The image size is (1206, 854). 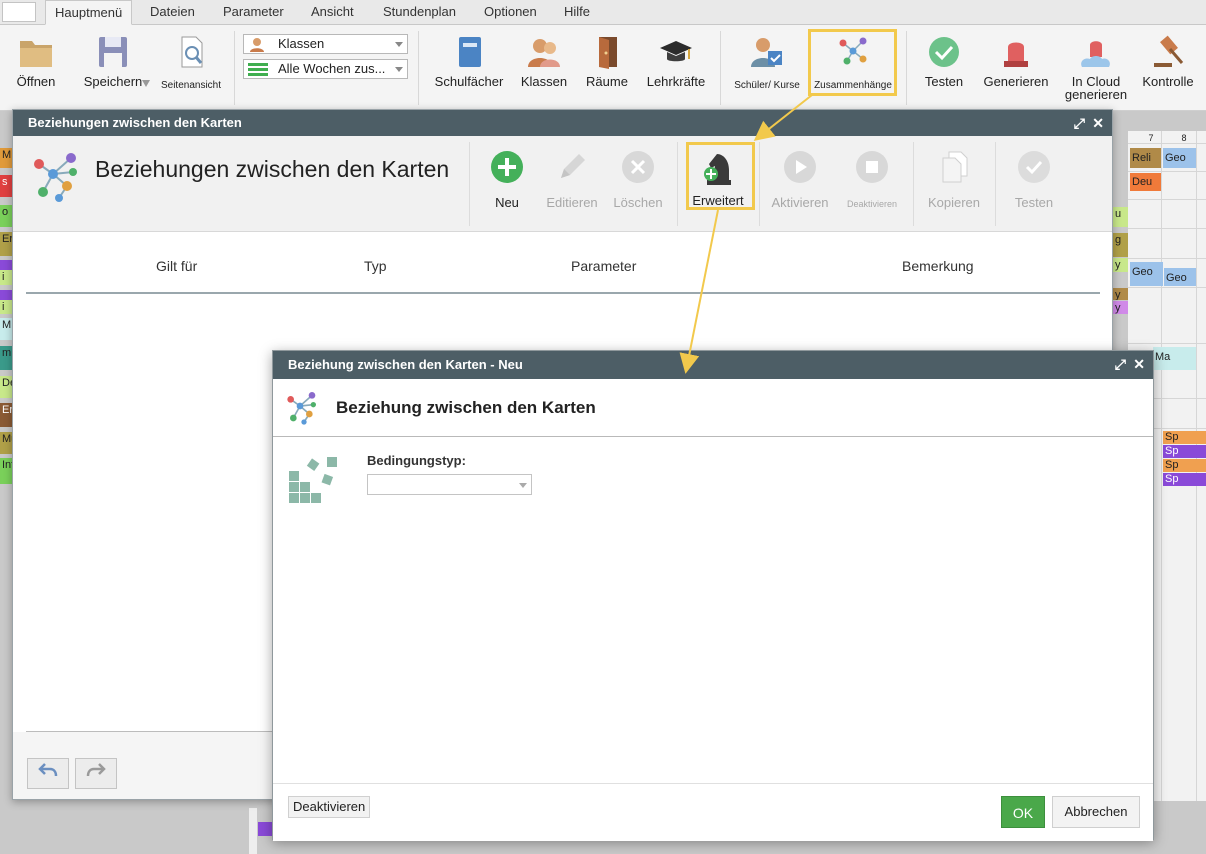 I want to click on folder-icon, so click(x=36, y=54).